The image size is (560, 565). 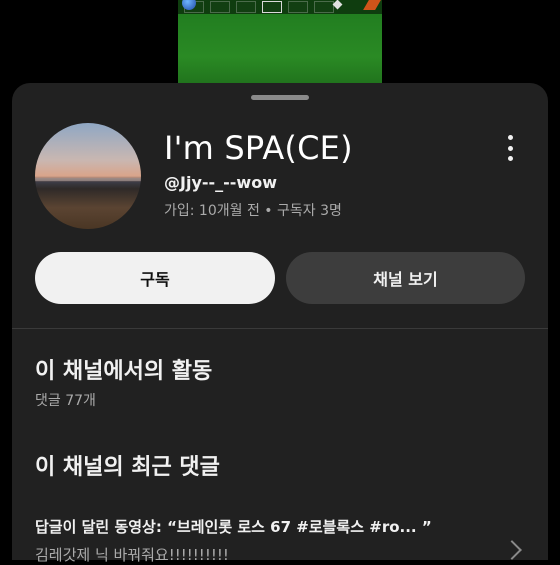 What do you see at coordinates (88, 176) in the screenshot?
I see `channel-avatar` at bounding box center [88, 176].